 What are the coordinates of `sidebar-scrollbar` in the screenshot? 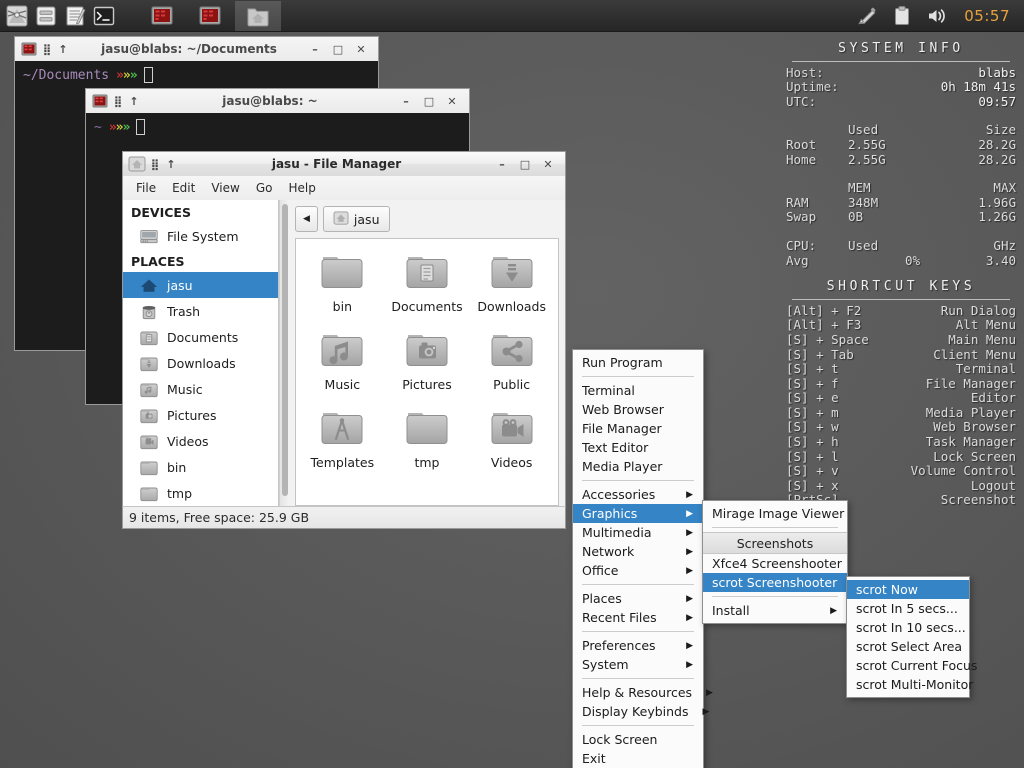 It's located at (284, 353).